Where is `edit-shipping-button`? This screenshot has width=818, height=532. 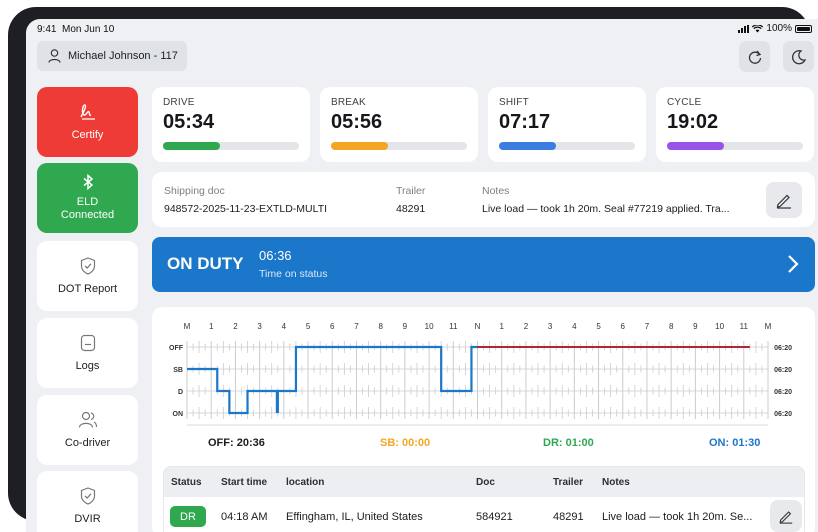
edit-shipping-button is located at coordinates (784, 200).